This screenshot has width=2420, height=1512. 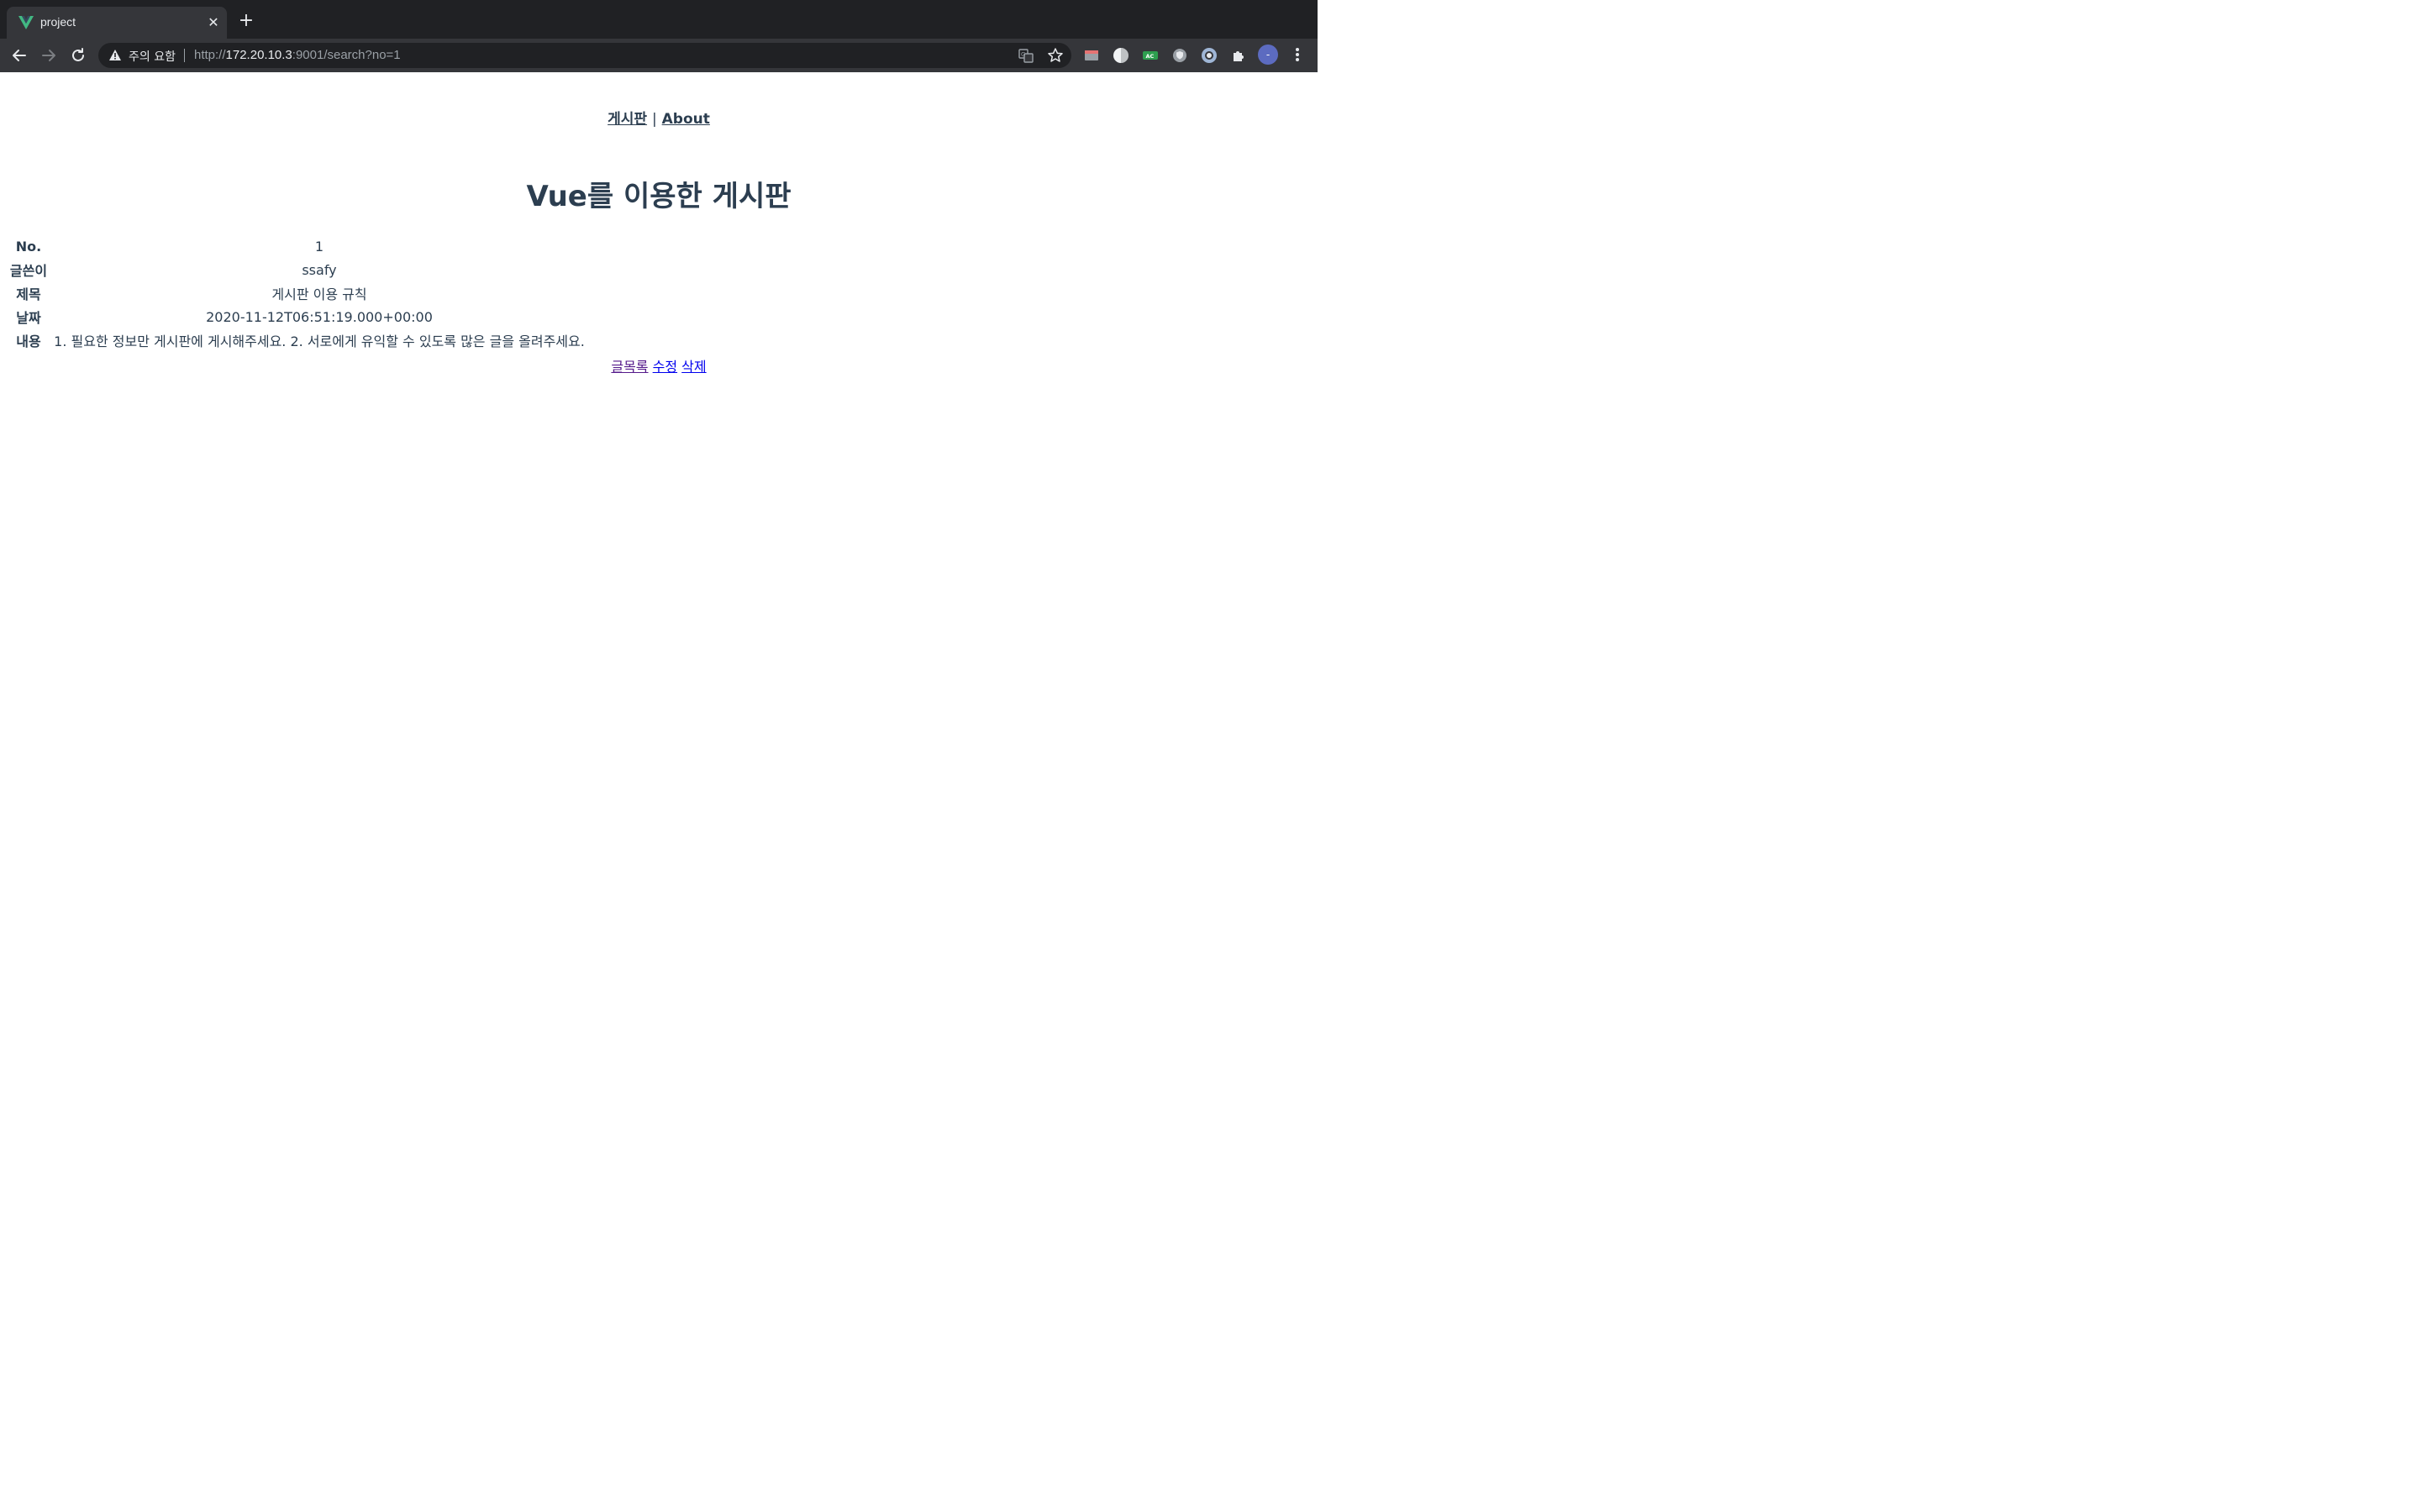 What do you see at coordinates (665, 367) in the screenshot?
I see `edit-link: 수정` at bounding box center [665, 367].